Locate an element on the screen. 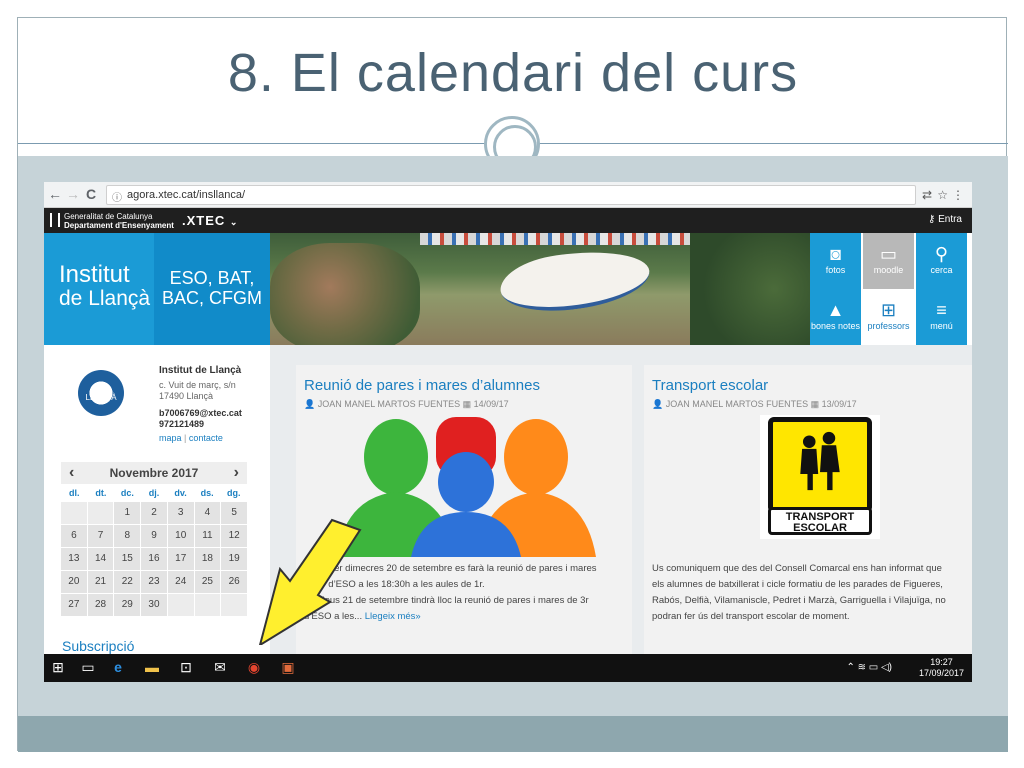  tile-menu: ≡ menú is located at coordinates (941, 317).